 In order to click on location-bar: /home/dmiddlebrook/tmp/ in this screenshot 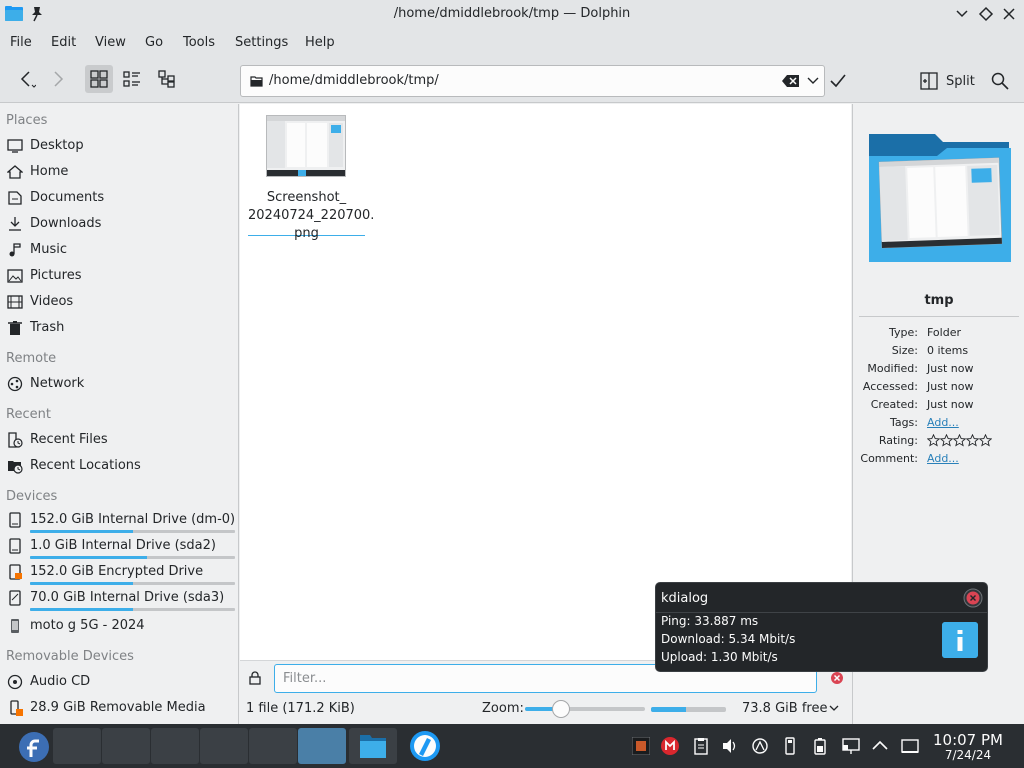, I will do `click(532, 81)`.